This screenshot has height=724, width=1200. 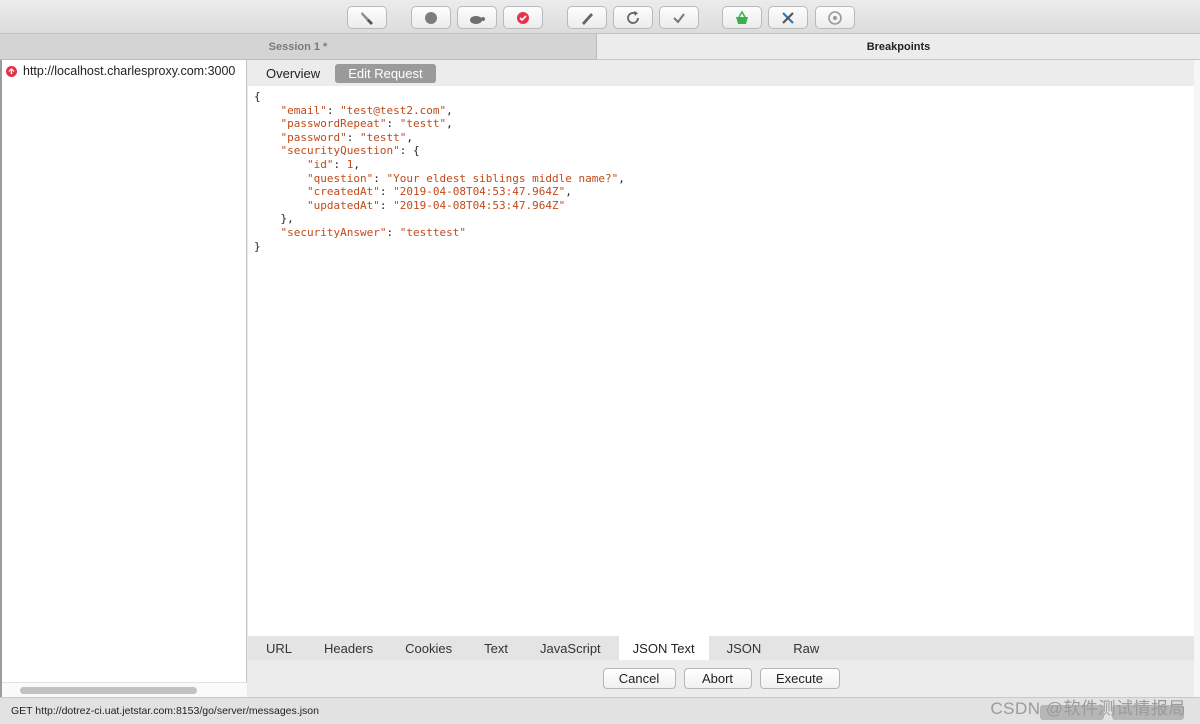 I want to click on window-tabs: Session 1 * Breakpoints, so click(x=600, y=47).